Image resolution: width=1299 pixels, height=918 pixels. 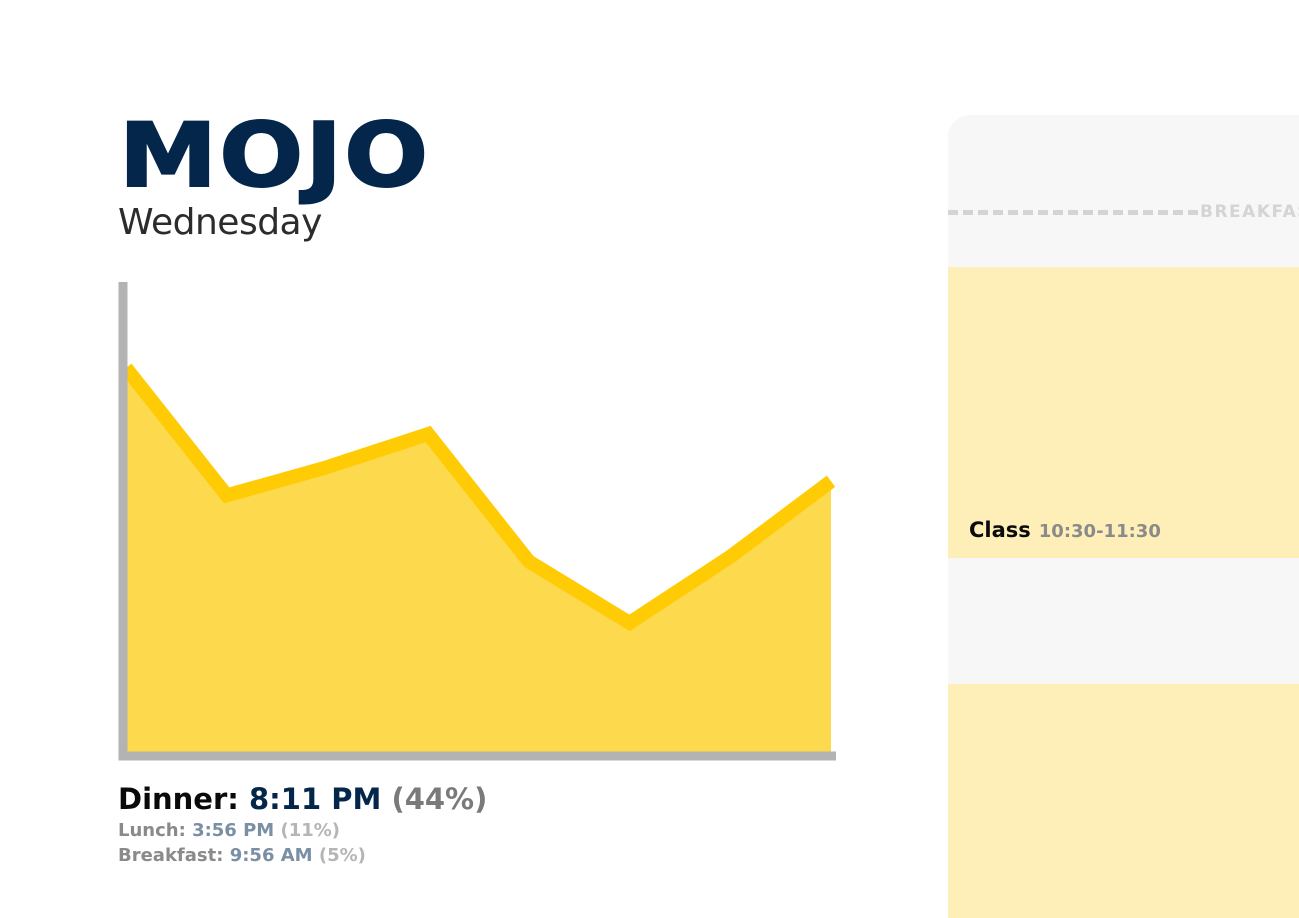 What do you see at coordinates (1000, 530) in the screenshot?
I see `event-name: Class` at bounding box center [1000, 530].